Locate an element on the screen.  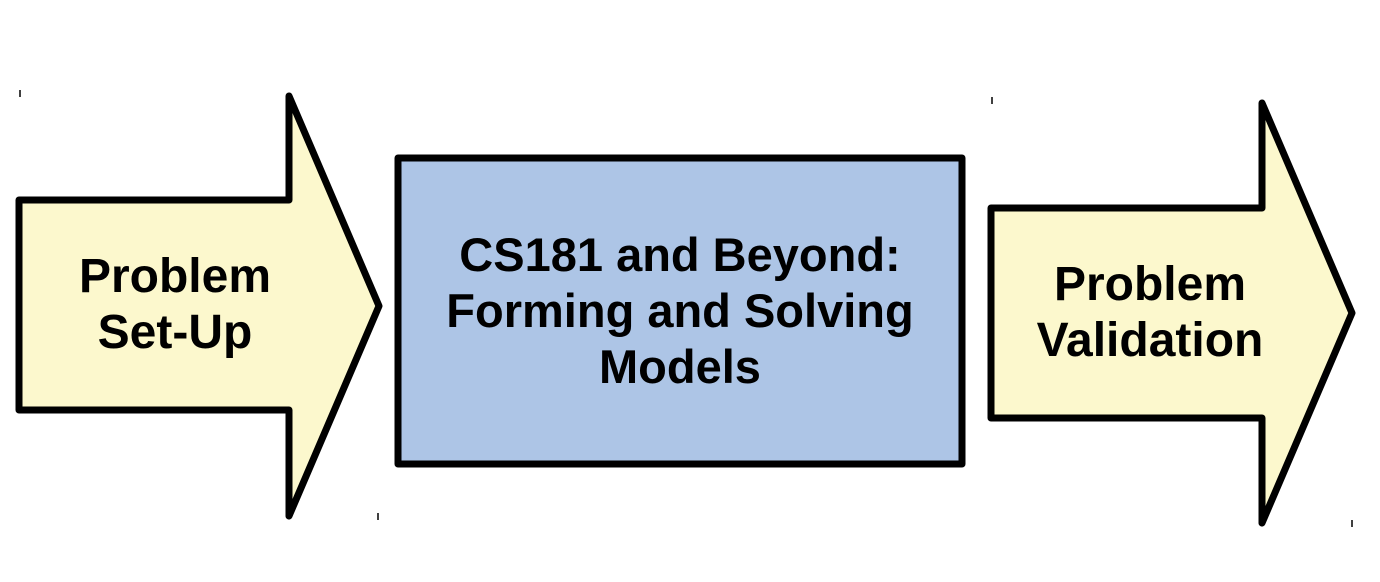
cs181-line2: Forming and Solving is located at coordinates (680, 310).